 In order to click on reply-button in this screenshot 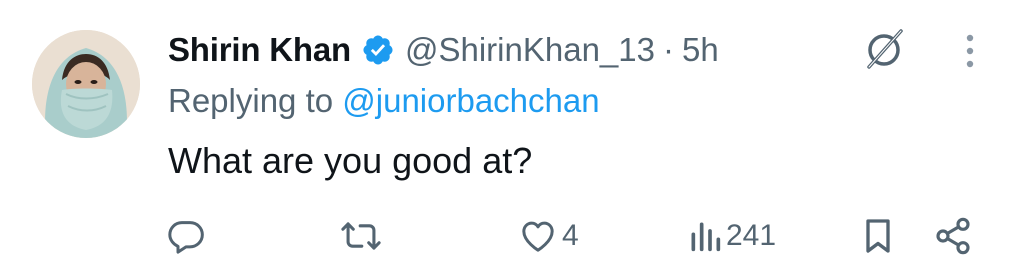, I will do `click(188, 236)`.